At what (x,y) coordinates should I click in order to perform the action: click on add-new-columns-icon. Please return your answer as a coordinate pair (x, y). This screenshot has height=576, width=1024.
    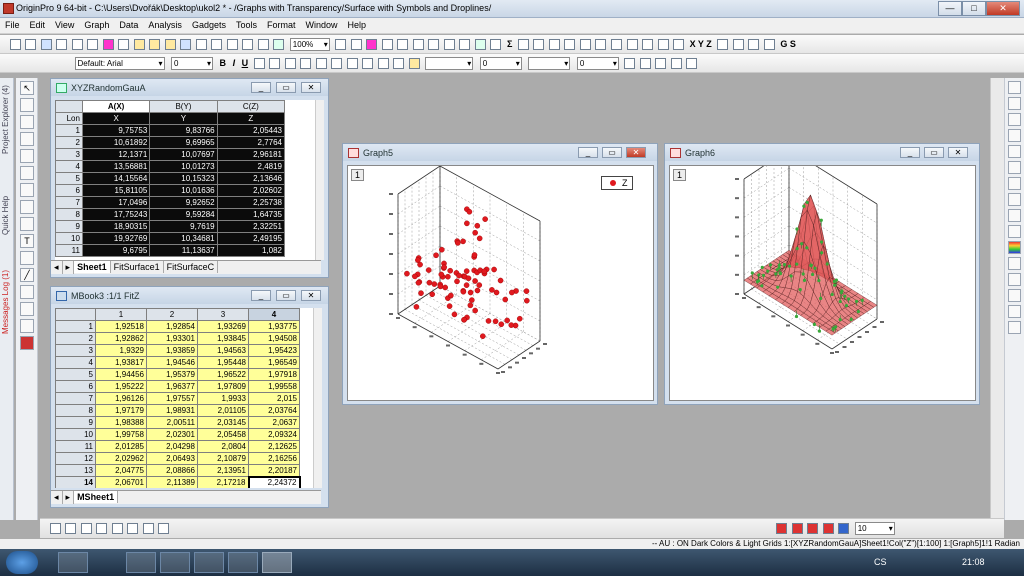
    Looking at the image, I should click on (496, 44).